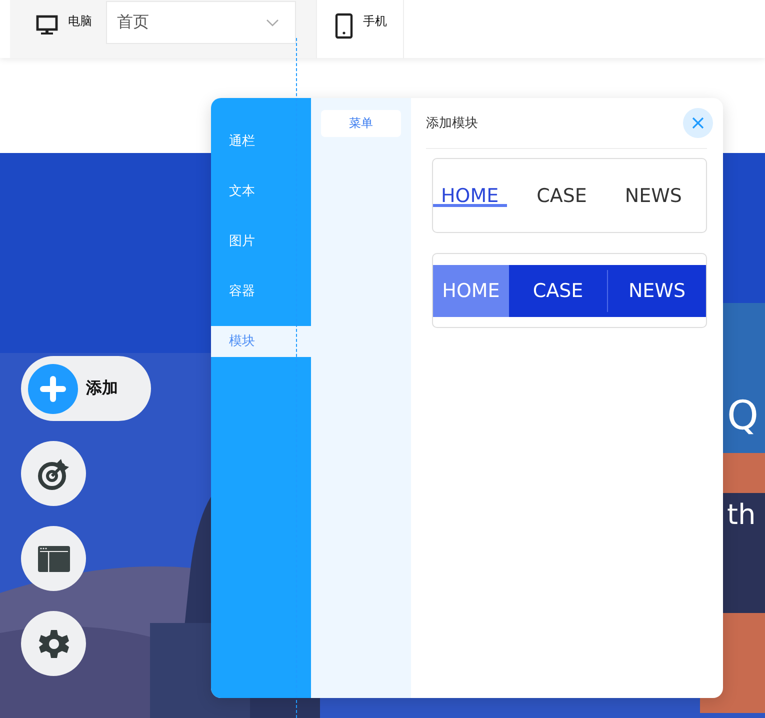 This screenshot has height=718, width=765. I want to click on page-select: 首页, so click(201, 22).